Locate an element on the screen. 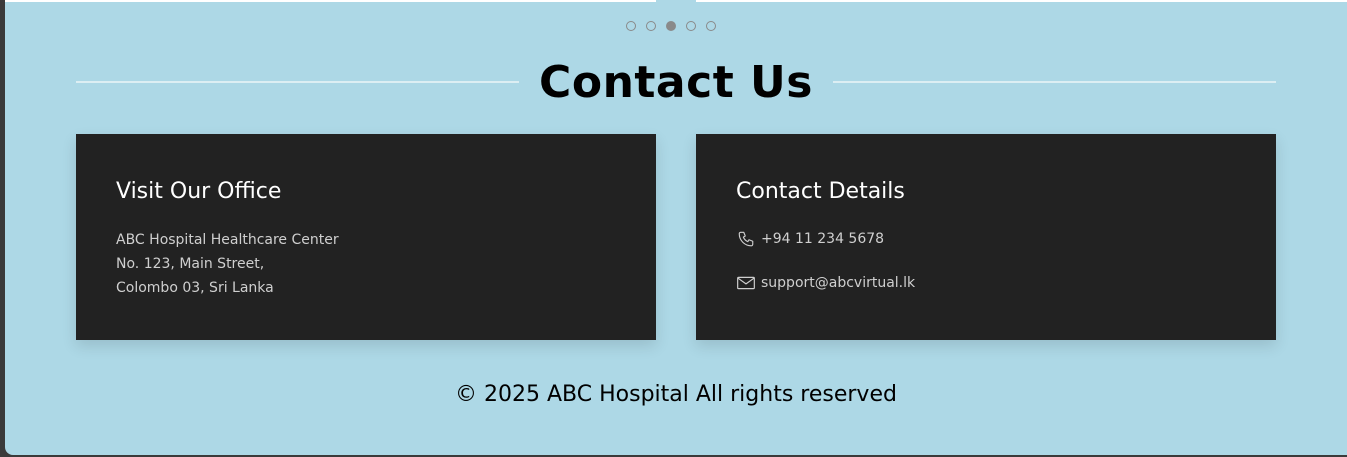 This screenshot has height=457, width=1347. carousel-dots is located at coordinates (671, 26).